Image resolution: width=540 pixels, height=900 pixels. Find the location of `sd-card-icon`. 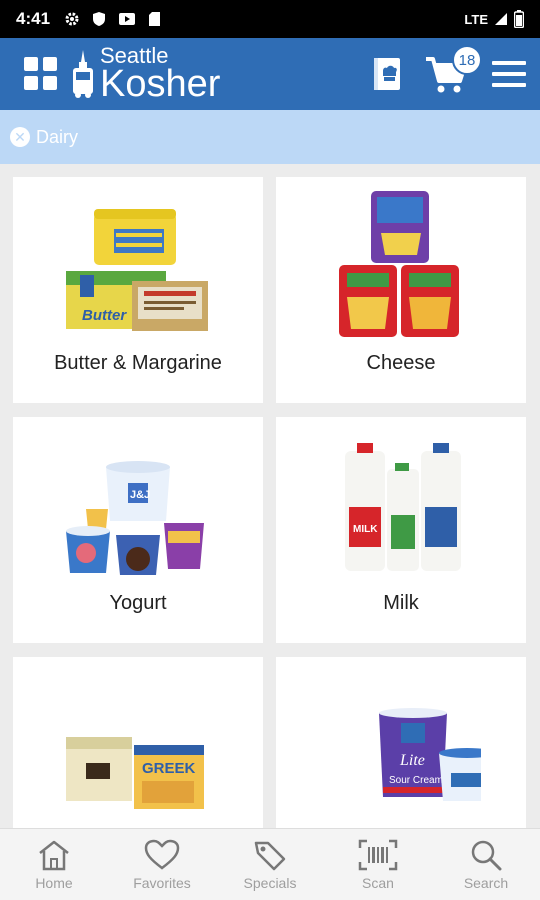

sd-card-icon is located at coordinates (155, 19).